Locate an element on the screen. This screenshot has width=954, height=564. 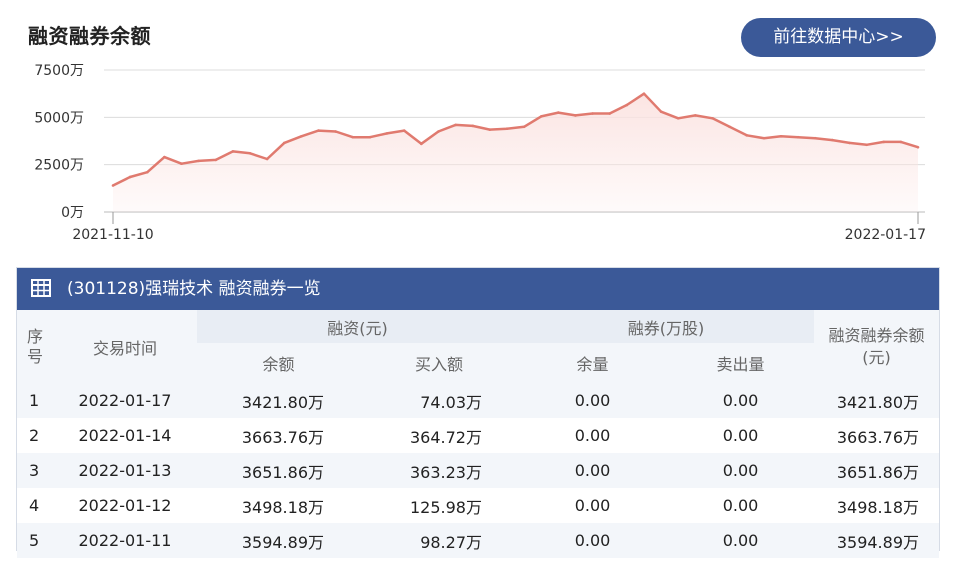
y-tick-label: 0万 is located at coordinates (72, 213).